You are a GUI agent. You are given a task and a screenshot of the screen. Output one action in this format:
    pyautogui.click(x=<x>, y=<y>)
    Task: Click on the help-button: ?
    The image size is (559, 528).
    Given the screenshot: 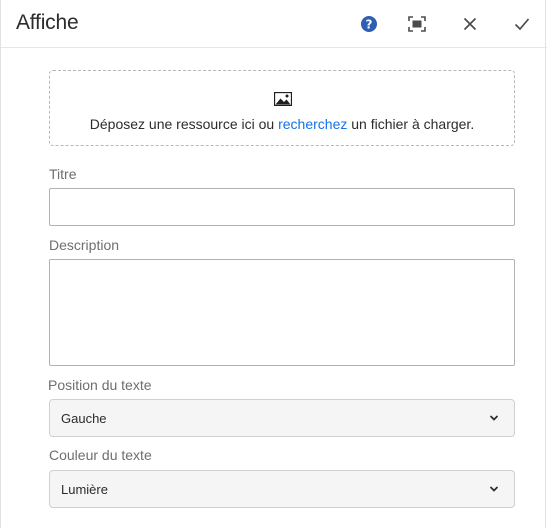 What is the action you would take?
    pyautogui.click(x=369, y=24)
    